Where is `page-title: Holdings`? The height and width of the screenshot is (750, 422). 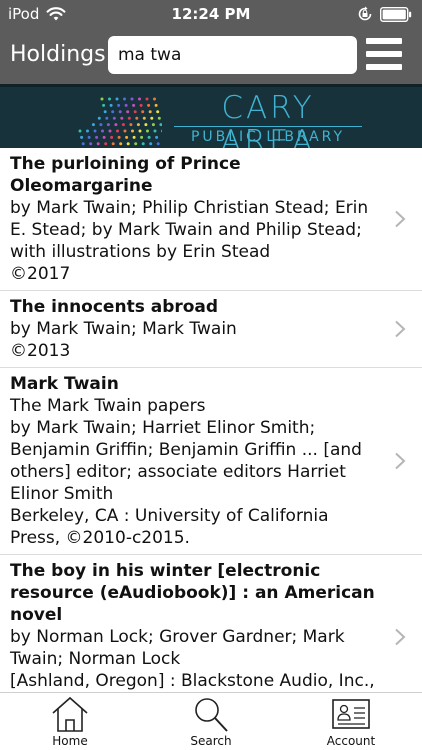 page-title: Holdings is located at coordinates (58, 54).